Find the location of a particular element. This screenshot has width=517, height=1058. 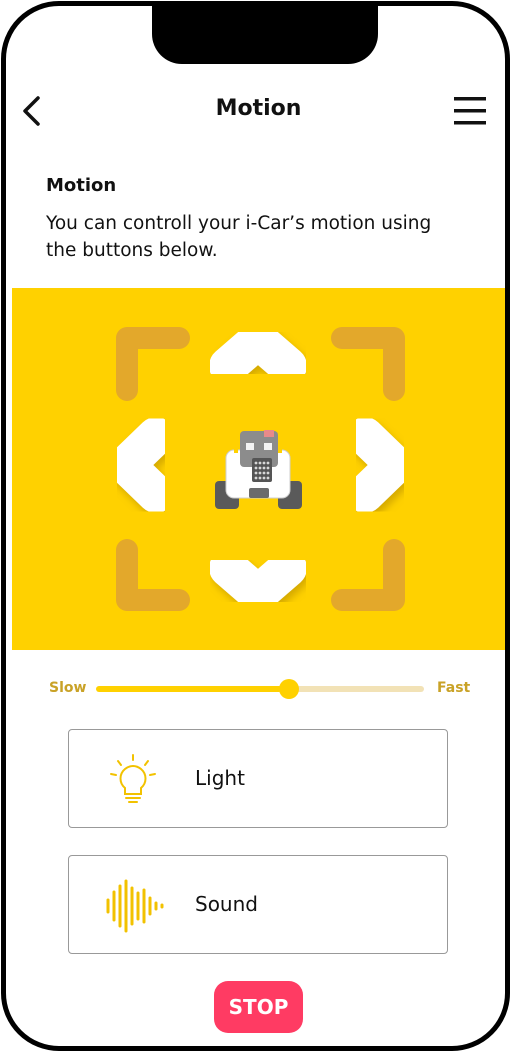

right-arrow-icon is located at coordinates (380, 465).